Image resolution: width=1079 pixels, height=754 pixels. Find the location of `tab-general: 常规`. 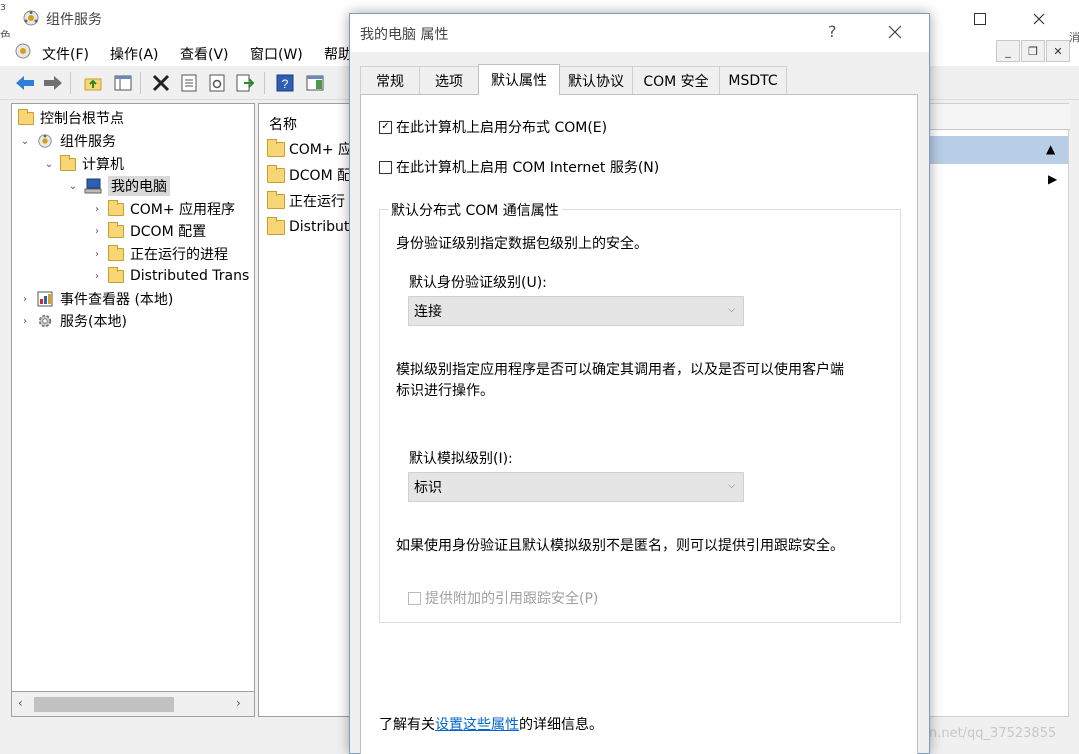

tab-general: 常规 is located at coordinates (390, 80).